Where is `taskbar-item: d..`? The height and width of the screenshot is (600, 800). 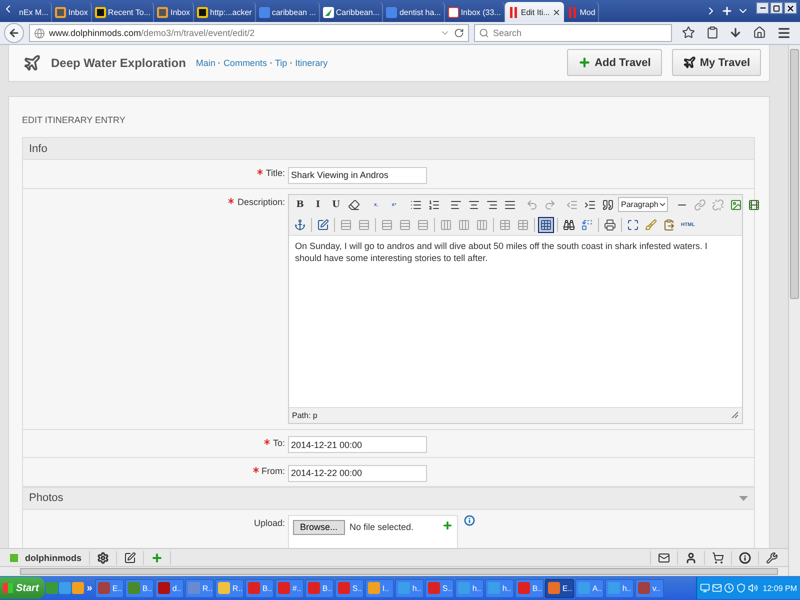 taskbar-item: d.. is located at coordinates (169, 588).